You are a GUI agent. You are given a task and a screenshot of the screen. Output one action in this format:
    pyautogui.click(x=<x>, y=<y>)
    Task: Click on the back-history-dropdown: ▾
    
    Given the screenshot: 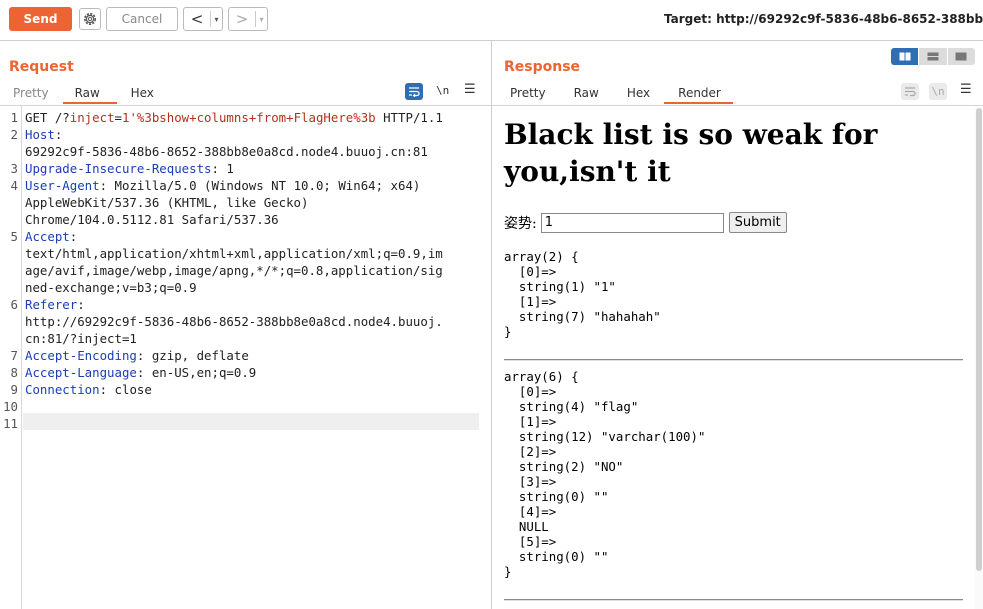 What is the action you would take?
    pyautogui.click(x=216, y=19)
    